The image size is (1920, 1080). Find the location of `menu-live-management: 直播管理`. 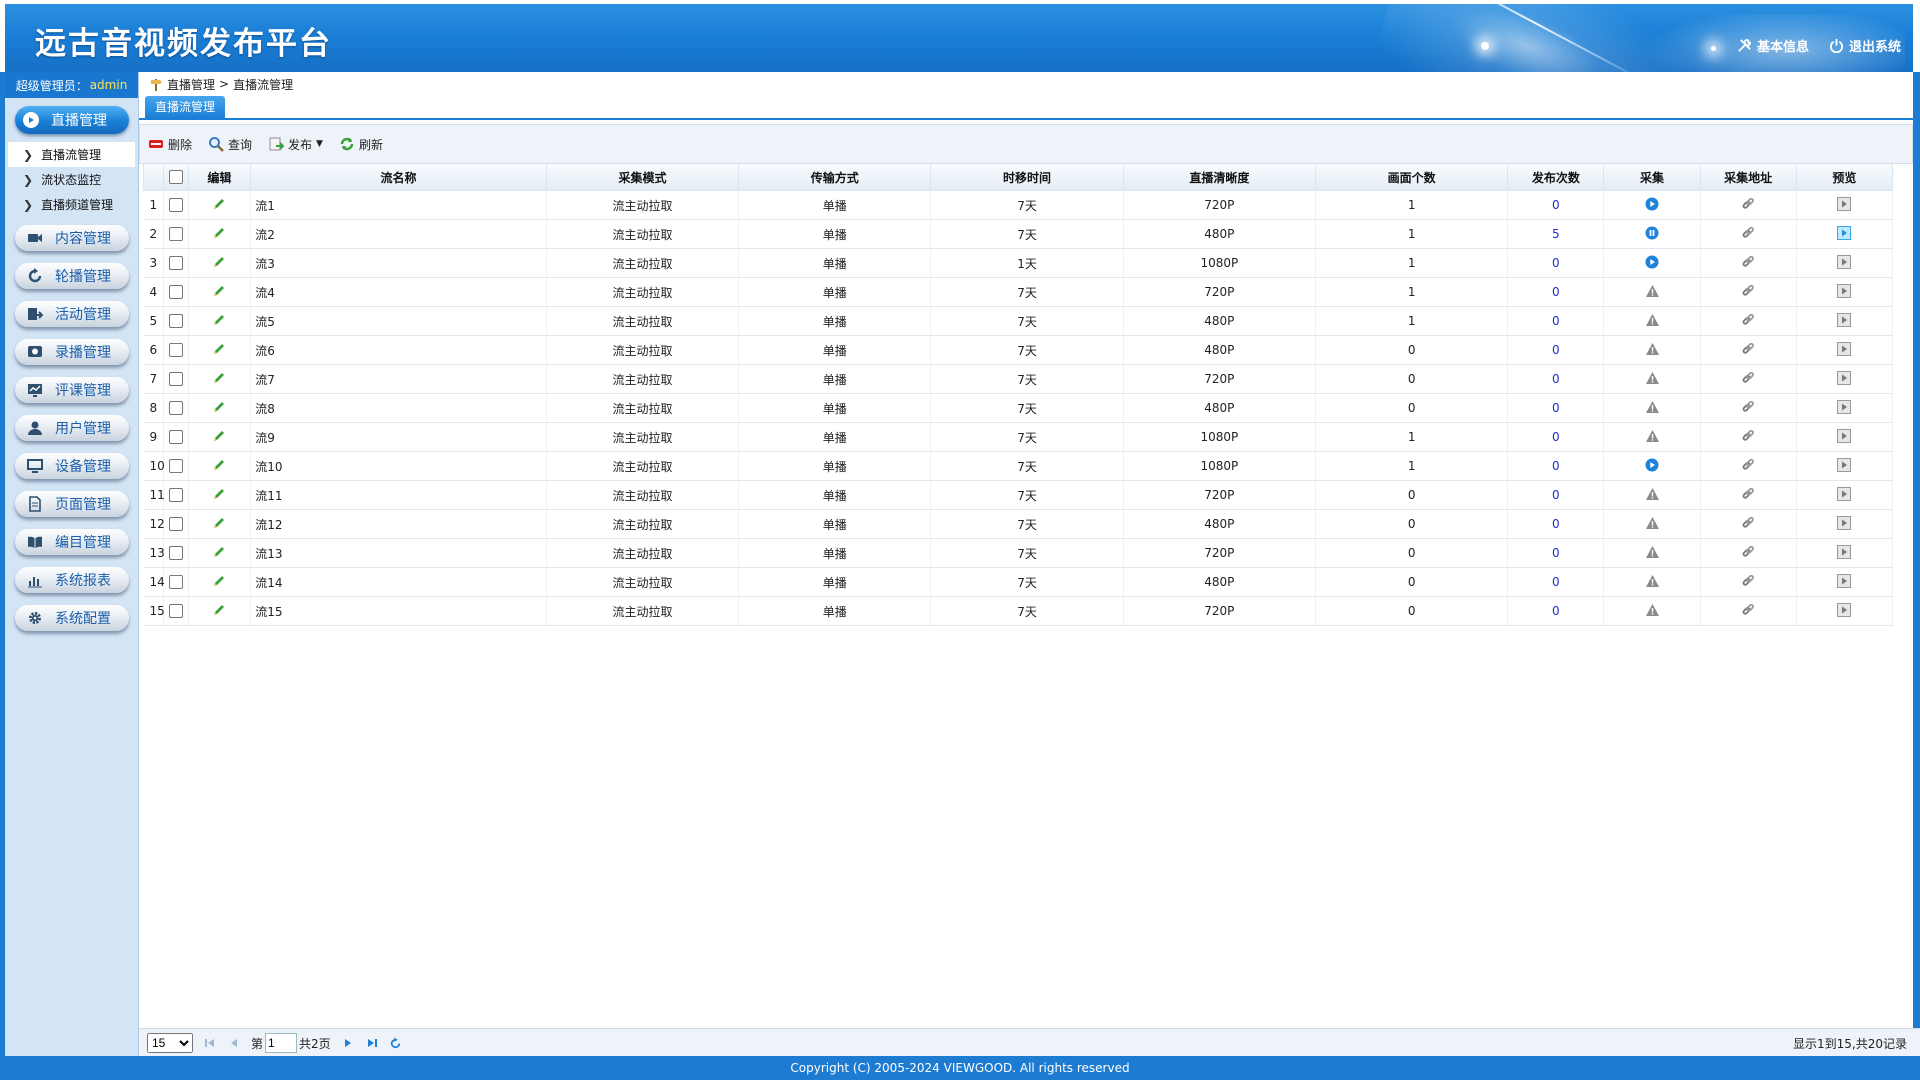

menu-live-management: 直播管理 is located at coordinates (72, 120).